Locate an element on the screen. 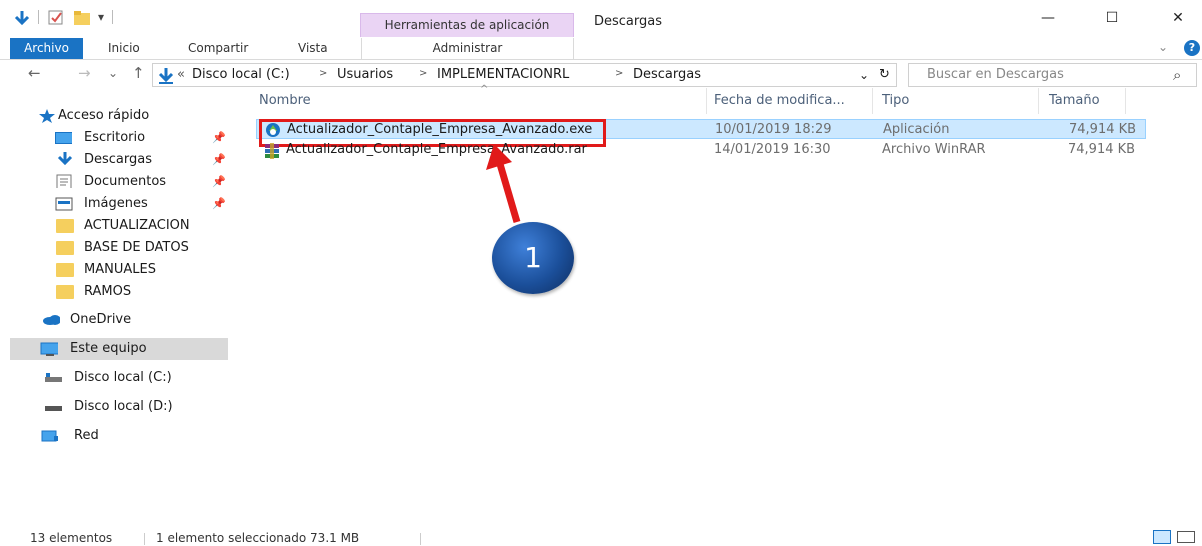  sort-indicator-icon: ^ is located at coordinates (484, 89).